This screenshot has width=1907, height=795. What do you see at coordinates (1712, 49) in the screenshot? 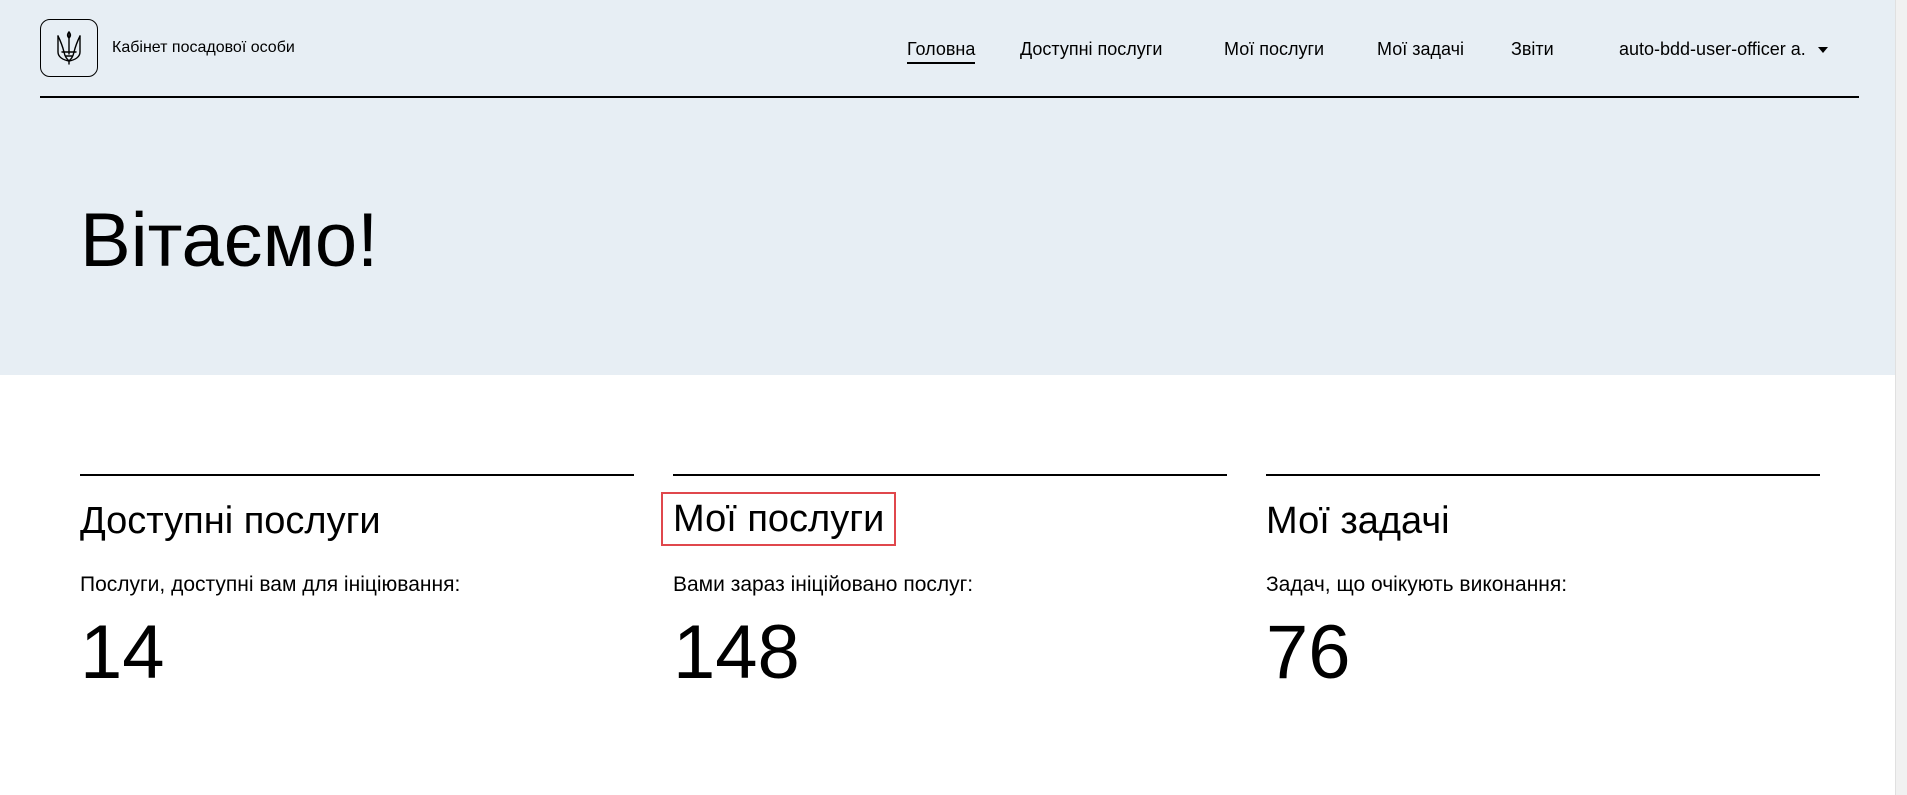
I see `user-name: auto-bdd-user-officer a.` at bounding box center [1712, 49].